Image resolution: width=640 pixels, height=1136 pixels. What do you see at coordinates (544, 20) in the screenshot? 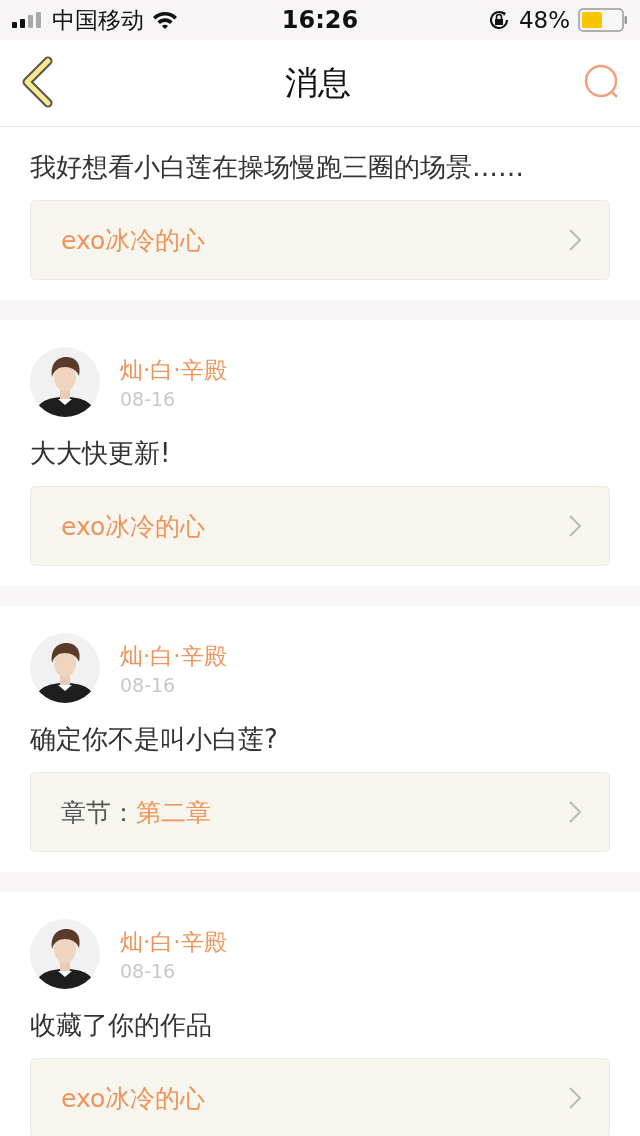
I see `battery-percent: 48%` at bounding box center [544, 20].